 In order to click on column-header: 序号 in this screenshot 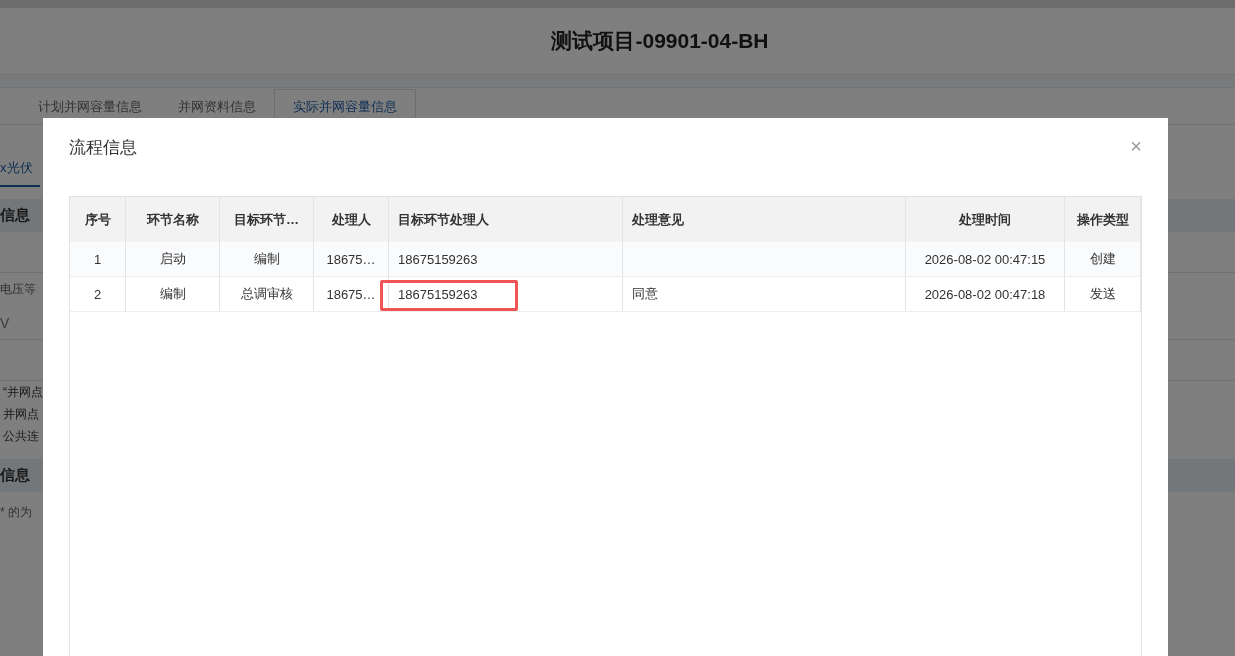, I will do `click(98, 219)`.